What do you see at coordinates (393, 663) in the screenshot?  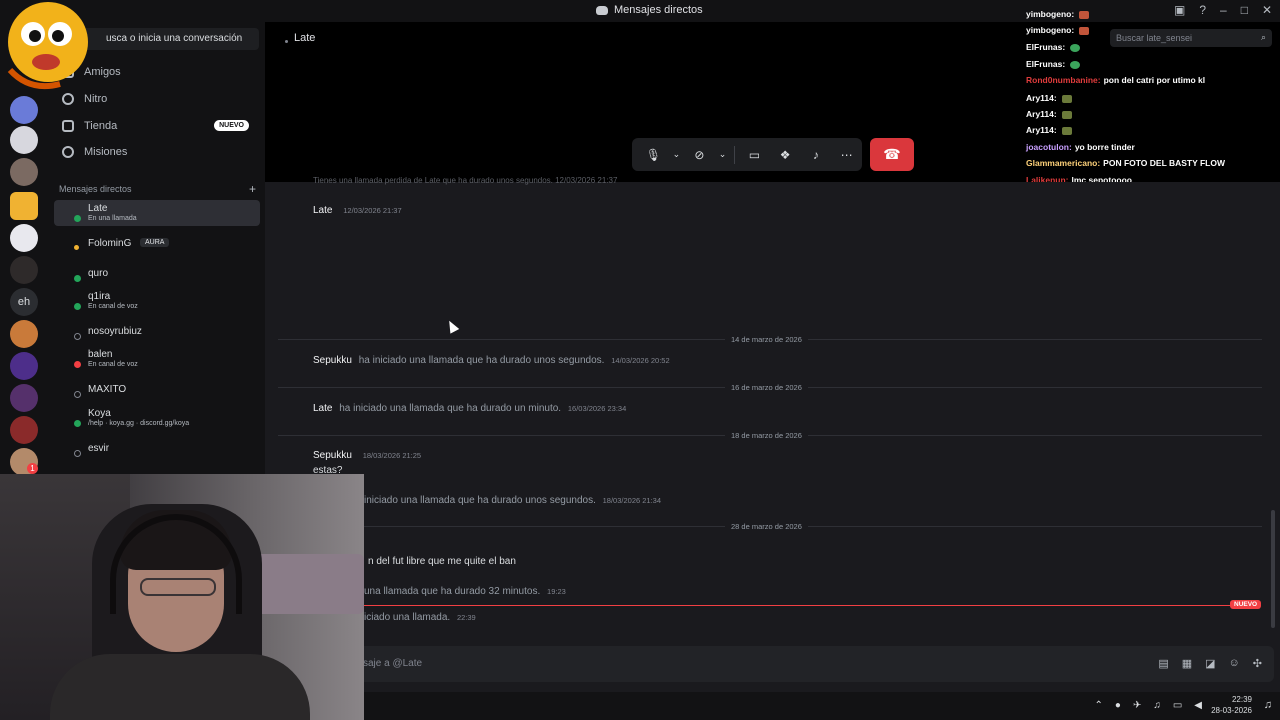 I see `composer-placeholder: saje a @Late` at bounding box center [393, 663].